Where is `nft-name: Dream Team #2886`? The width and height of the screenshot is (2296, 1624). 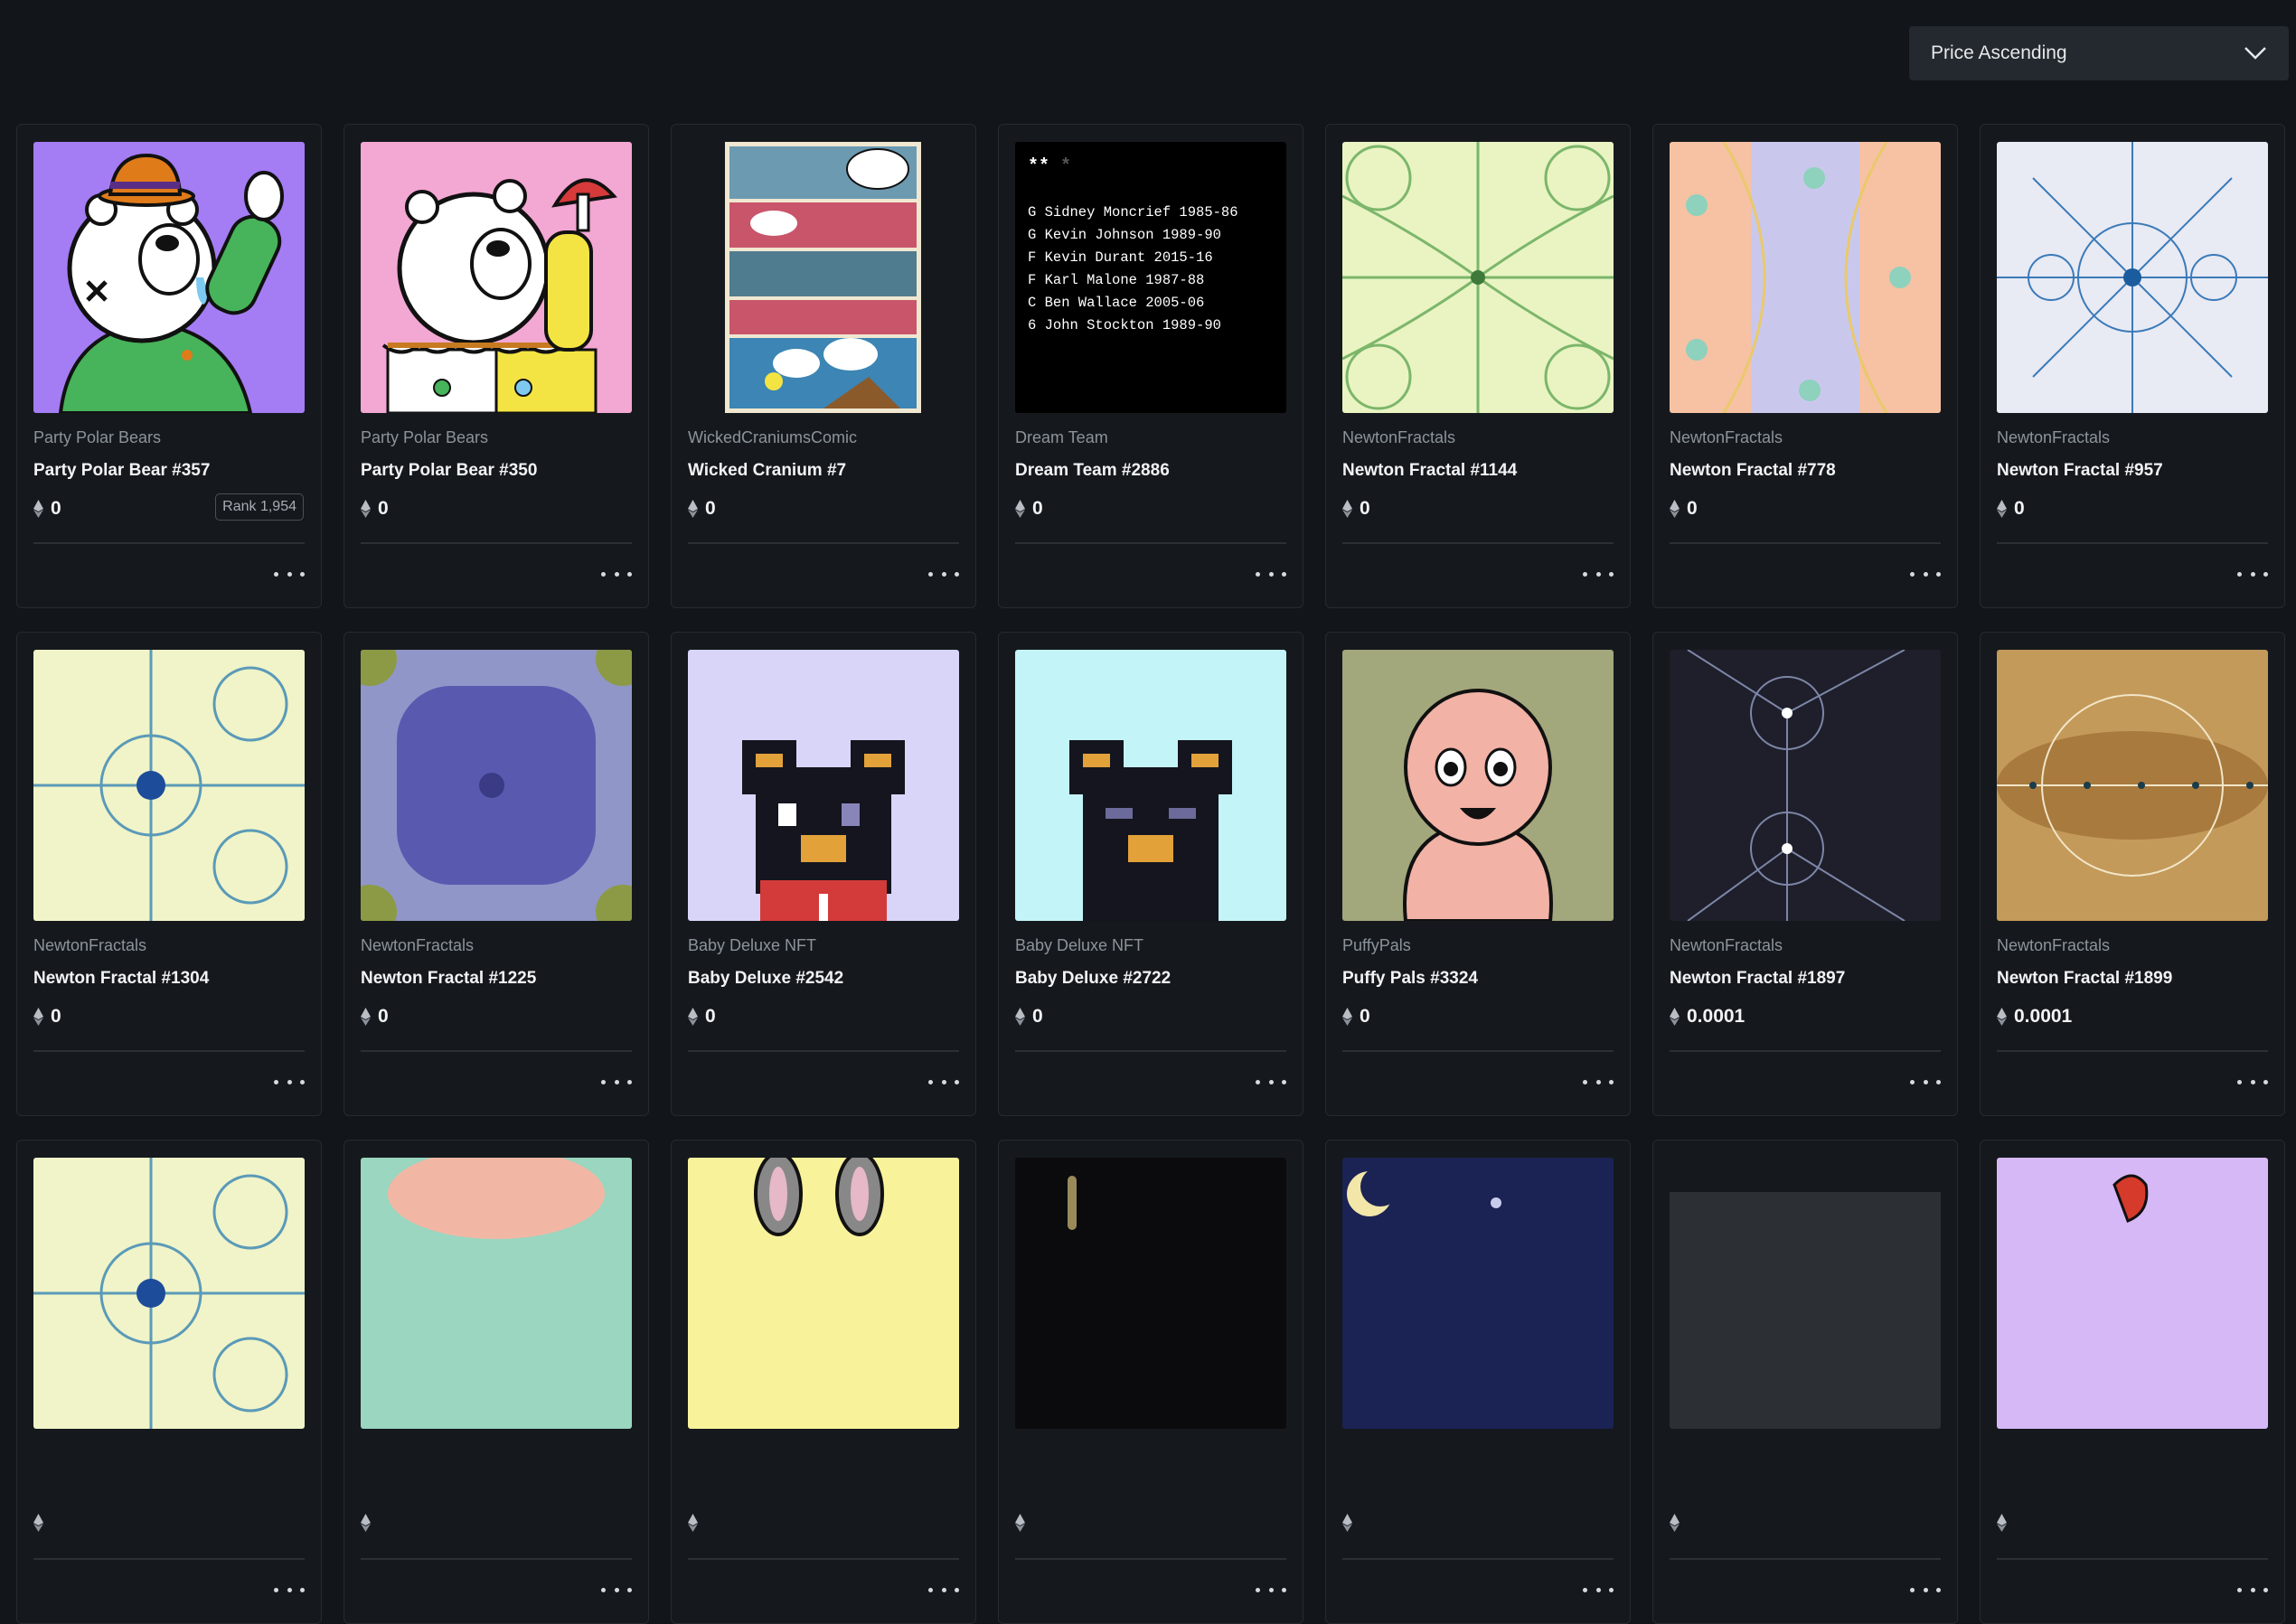
nft-name: Dream Team #2886 is located at coordinates (1092, 471).